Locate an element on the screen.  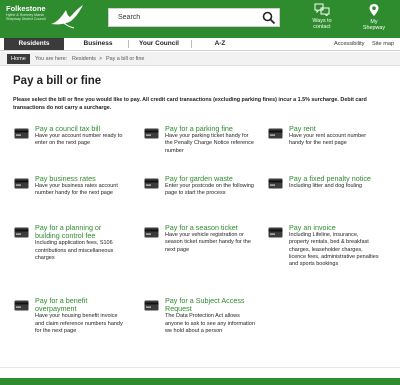
nav-your-council: Your Council is located at coordinates (159, 44).